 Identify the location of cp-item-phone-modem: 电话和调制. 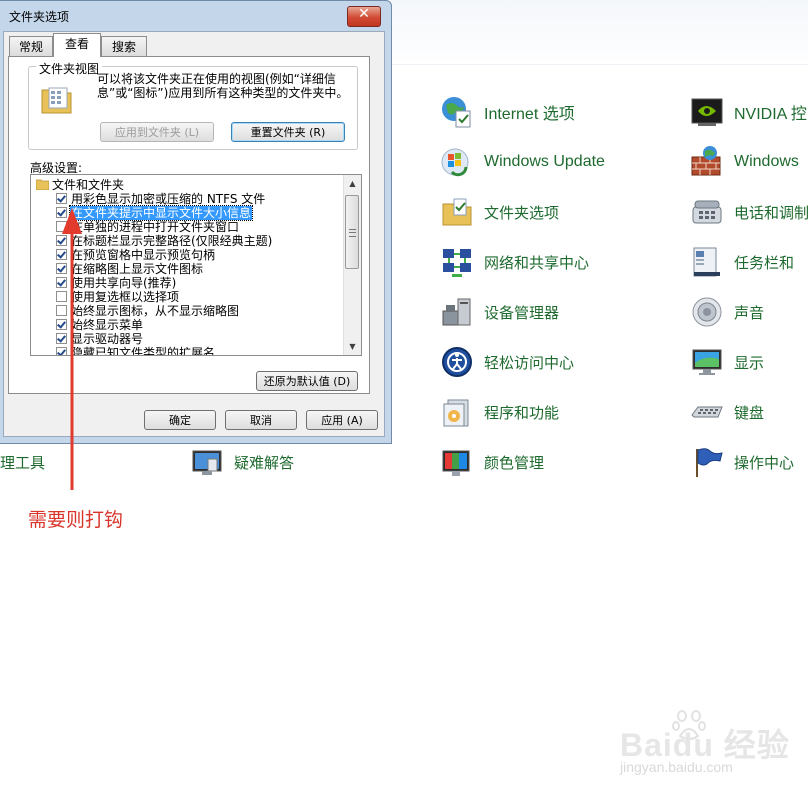
(749, 212).